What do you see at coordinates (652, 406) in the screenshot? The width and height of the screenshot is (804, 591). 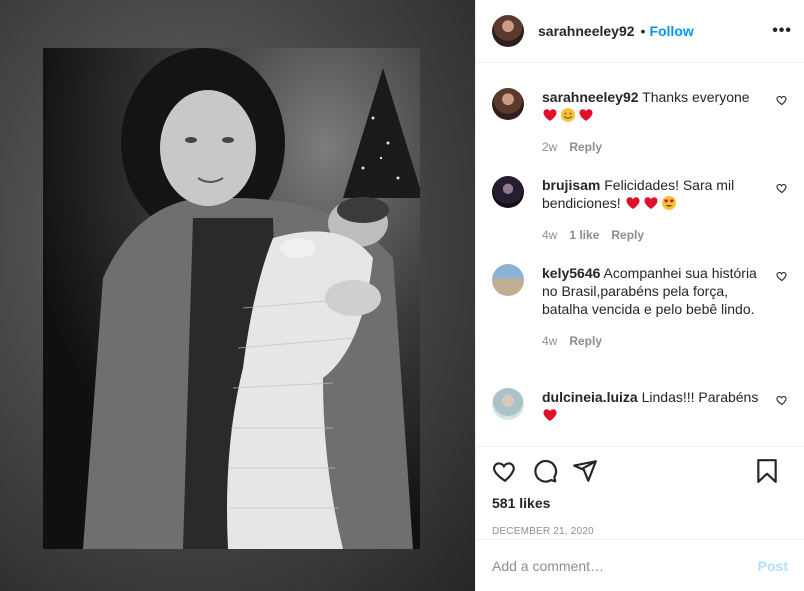 I see `comment-body: dulcineia.luiza Lindas!!! Parabéns` at bounding box center [652, 406].